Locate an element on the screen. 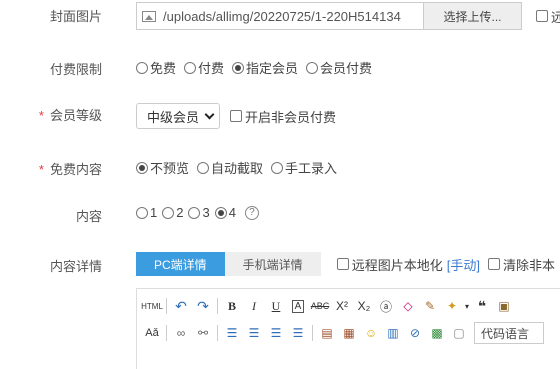 The width and height of the screenshot is (560, 369). chevron-down-icon is located at coordinates (209, 114).